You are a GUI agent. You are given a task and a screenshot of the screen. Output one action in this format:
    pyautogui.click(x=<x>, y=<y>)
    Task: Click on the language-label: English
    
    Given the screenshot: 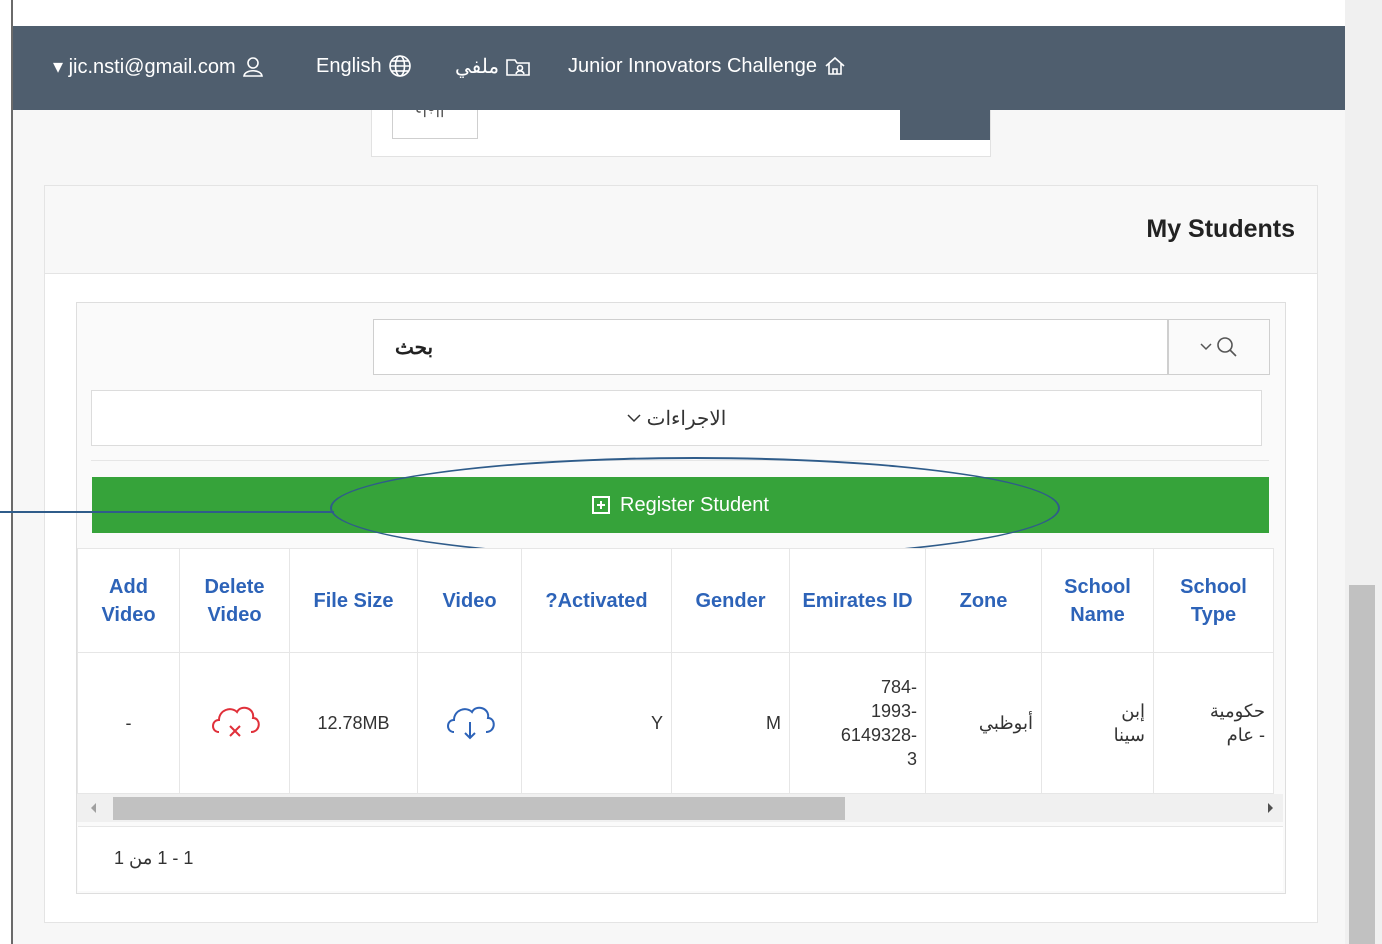 What is the action you would take?
    pyautogui.click(x=349, y=65)
    